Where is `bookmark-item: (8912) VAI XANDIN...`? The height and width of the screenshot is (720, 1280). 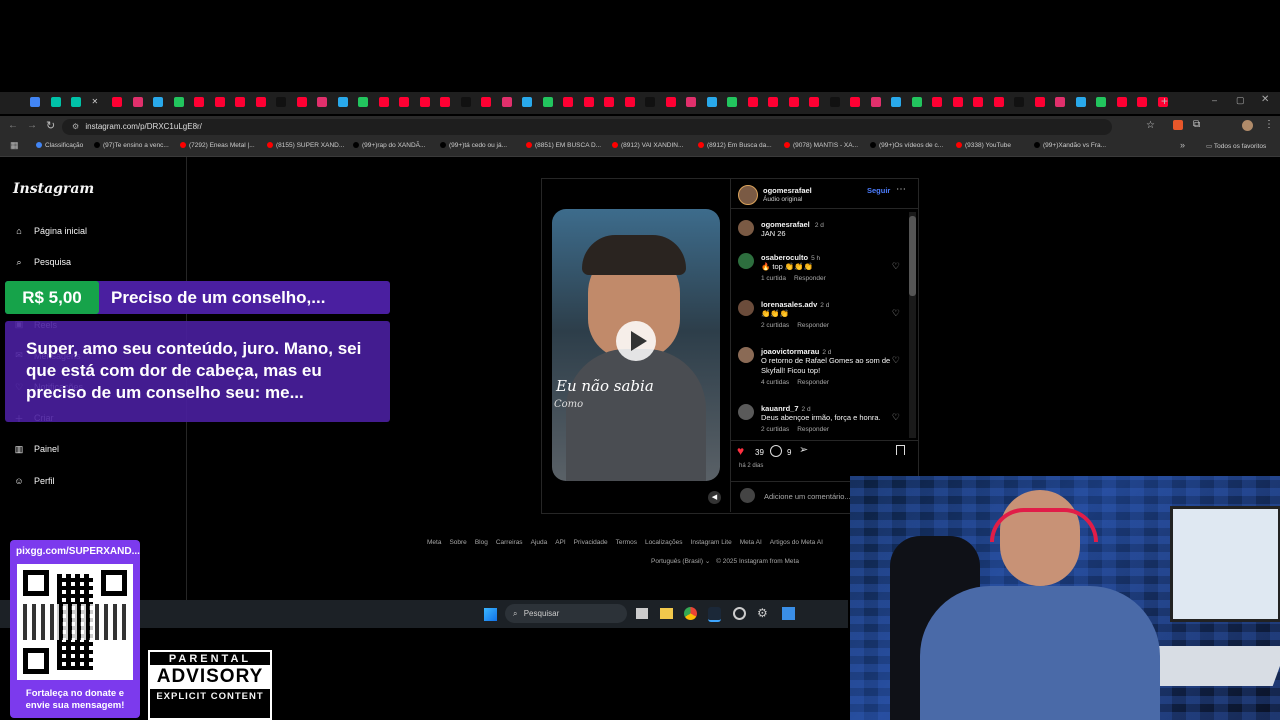
bookmark-item: (8912) VAI XANDIN... is located at coordinates (647, 145).